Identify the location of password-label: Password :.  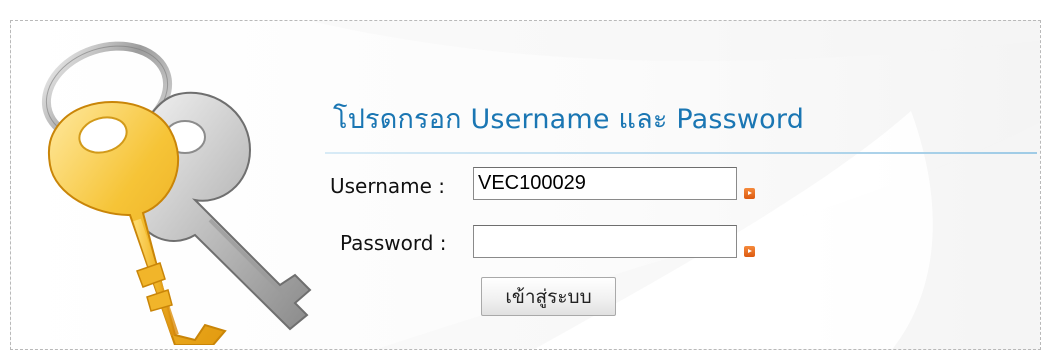
(393, 243).